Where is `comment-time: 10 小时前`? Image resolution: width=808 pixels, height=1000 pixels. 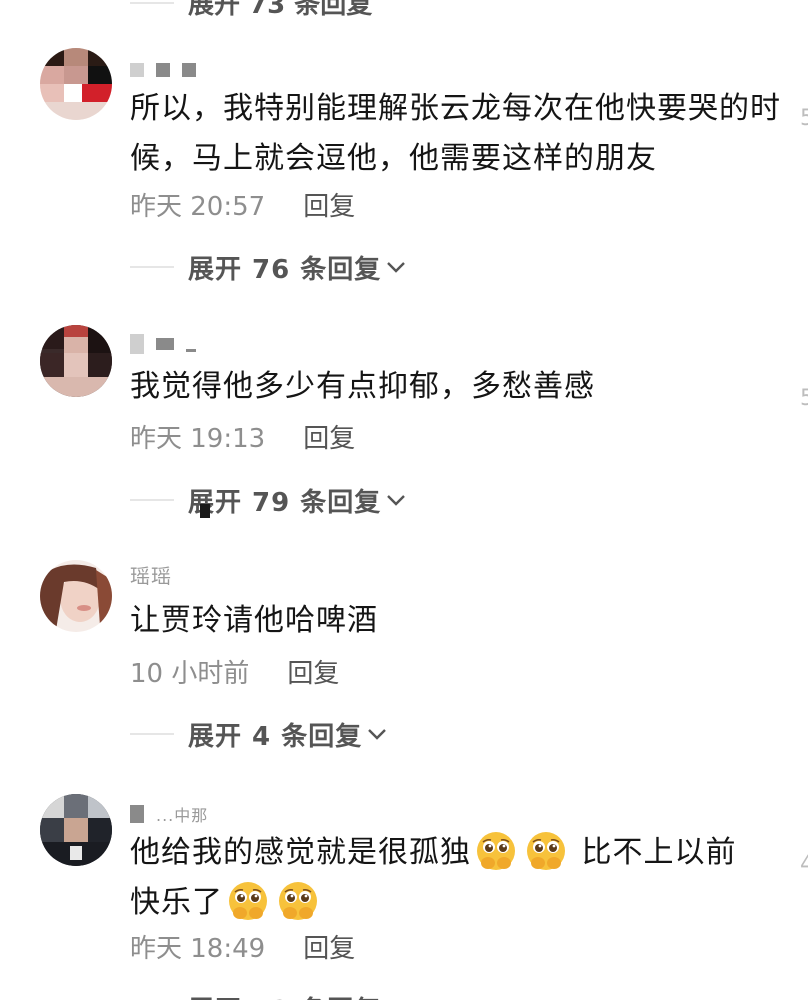 comment-time: 10 小时前 is located at coordinates (190, 673).